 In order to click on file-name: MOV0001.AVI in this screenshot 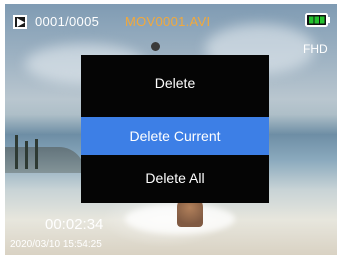, I will do `click(168, 21)`.